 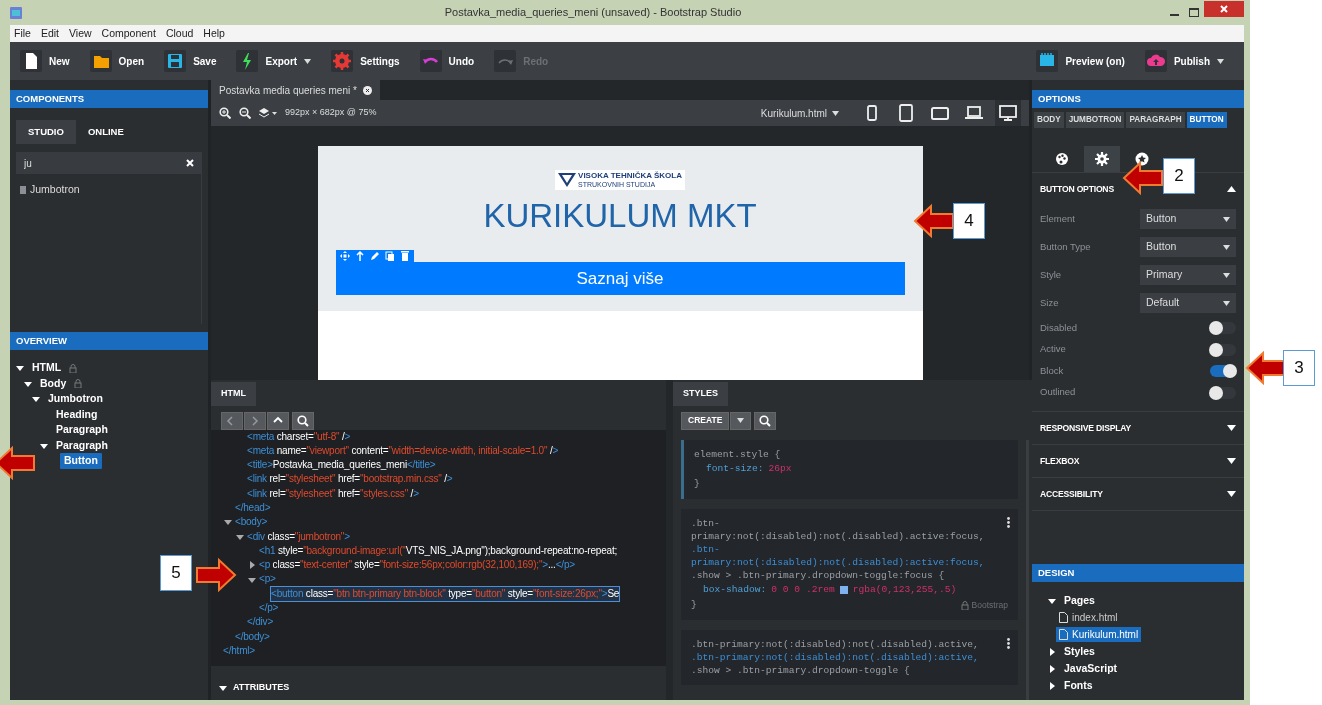 What do you see at coordinates (268, 113) in the screenshot?
I see `layers-icon` at bounding box center [268, 113].